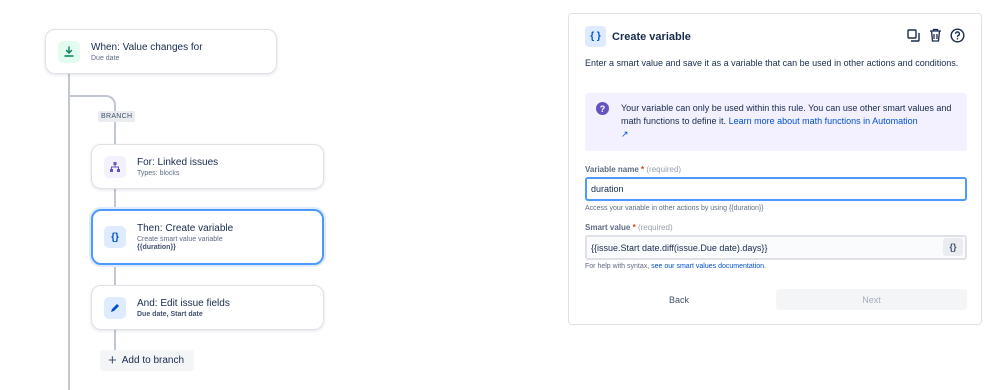  Describe the element at coordinates (115, 307) in the screenshot. I see `pencil-icon` at that location.